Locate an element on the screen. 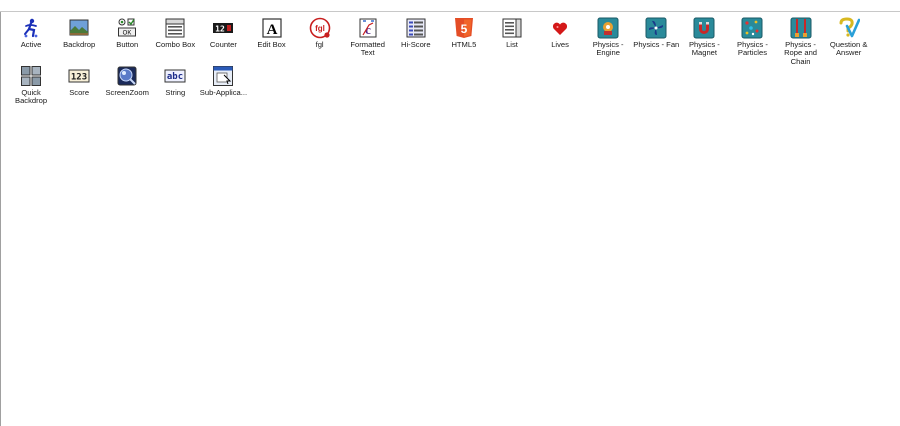 The width and height of the screenshot is (900, 426). object-item-list: List is located at coordinates (512, 40).